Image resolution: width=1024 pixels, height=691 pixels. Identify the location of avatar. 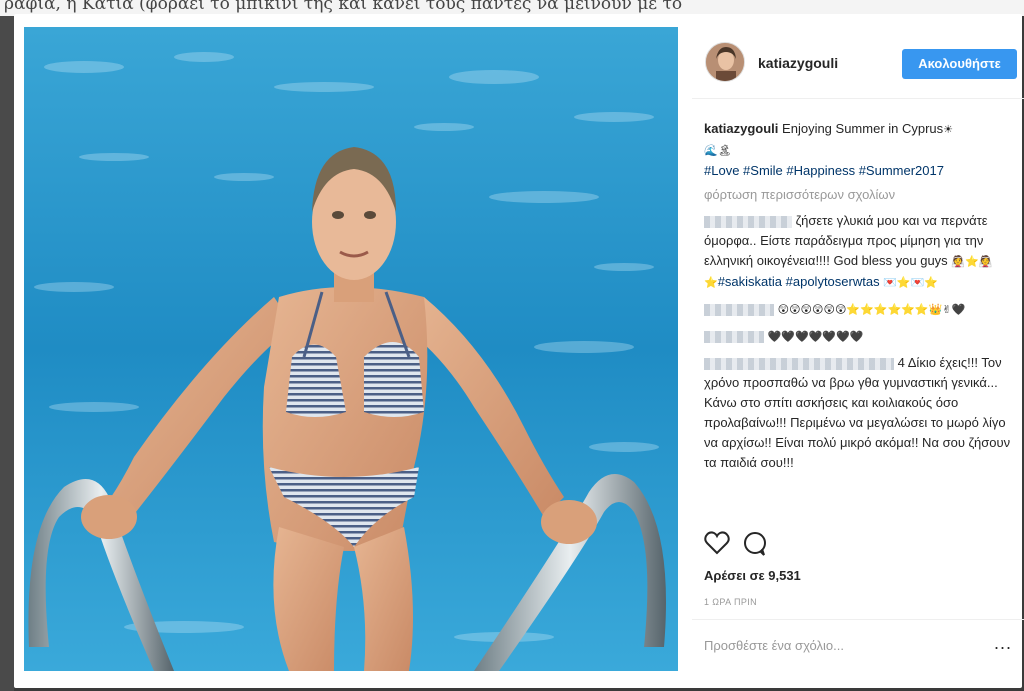
(725, 62).